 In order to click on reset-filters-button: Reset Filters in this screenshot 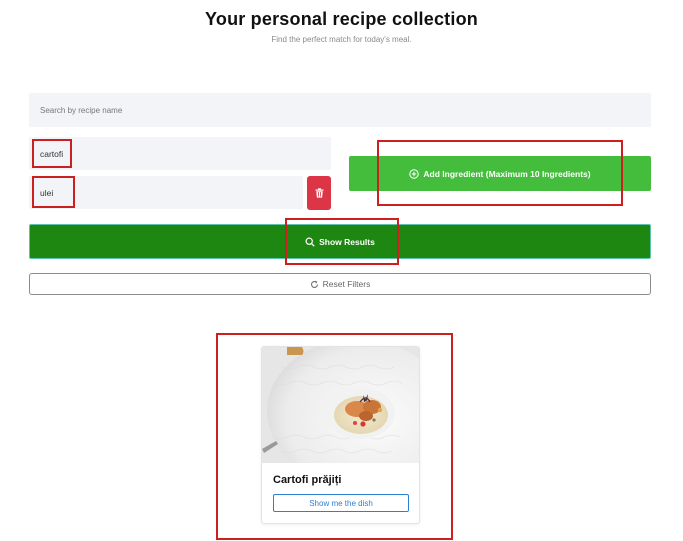, I will do `click(340, 284)`.